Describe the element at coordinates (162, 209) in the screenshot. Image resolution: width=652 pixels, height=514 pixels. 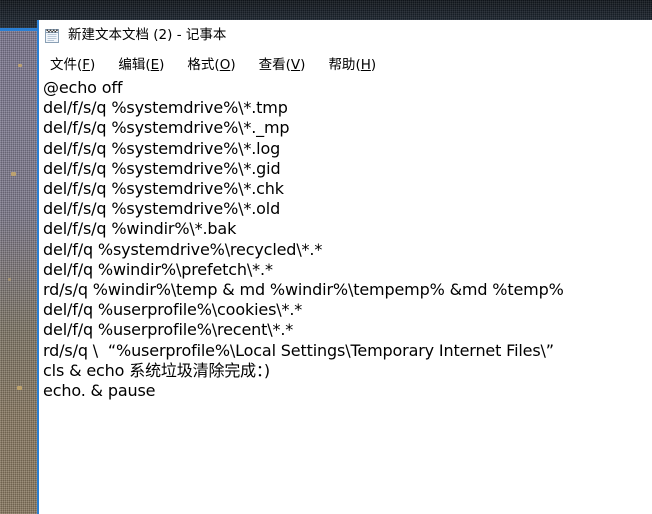
I see `text-line: del/f/s/q %systemdrive%\*.old` at that location.